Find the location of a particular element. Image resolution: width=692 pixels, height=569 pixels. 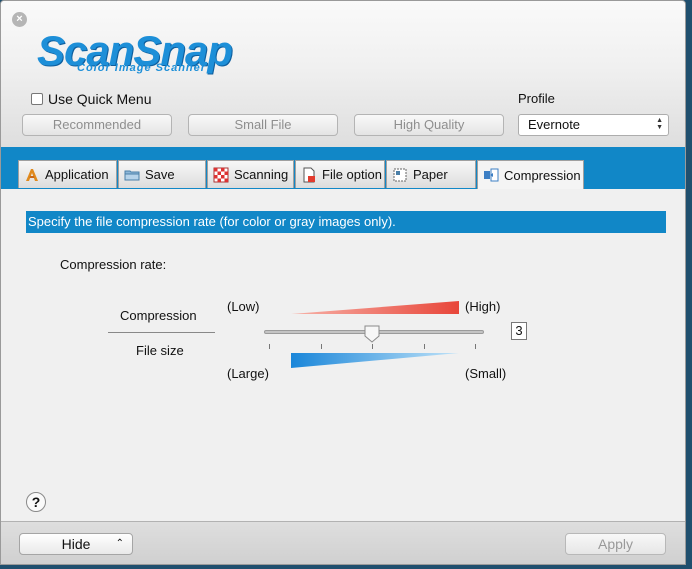

slider-knob is located at coordinates (372, 334).